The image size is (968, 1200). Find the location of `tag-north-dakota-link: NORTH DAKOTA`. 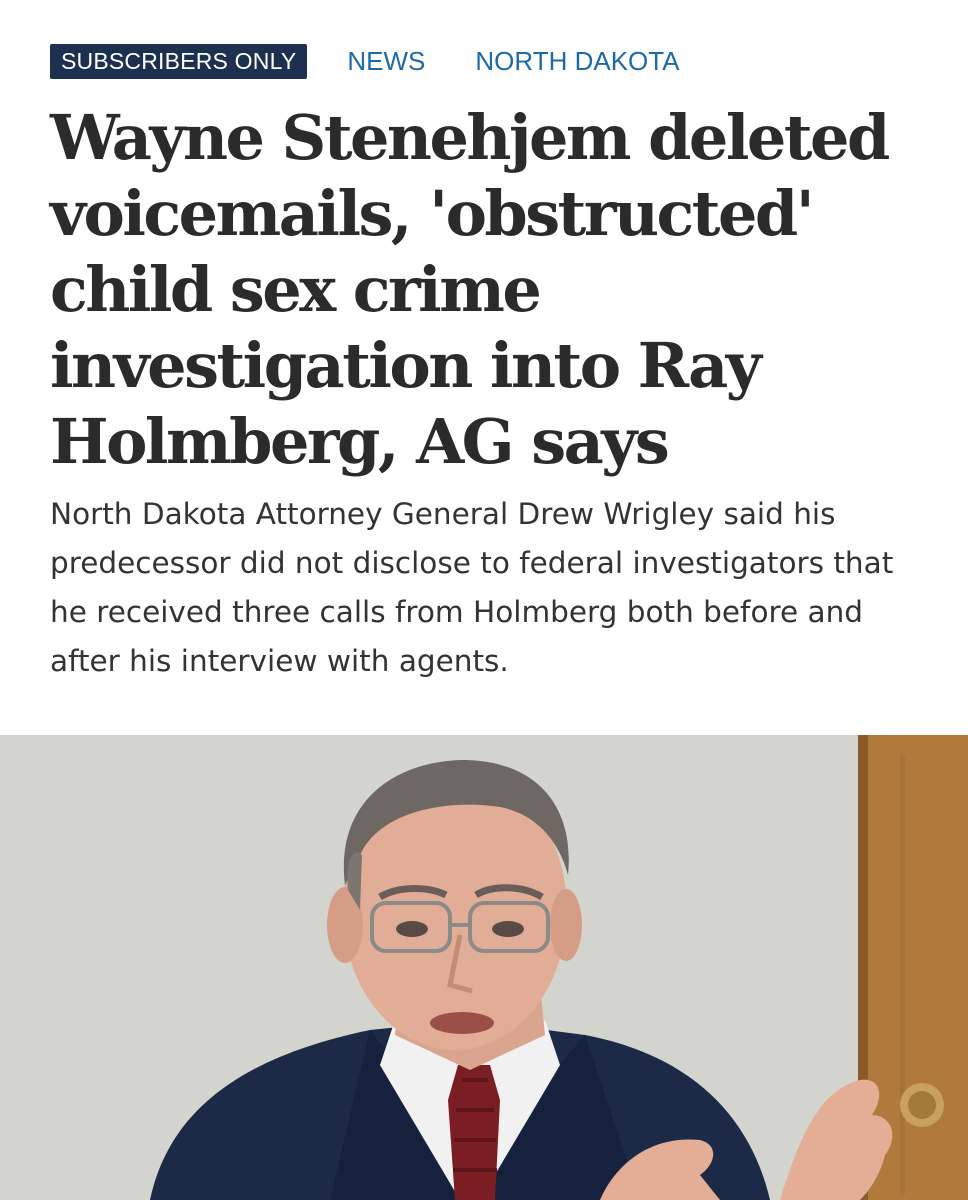

tag-north-dakota-link: NORTH DAKOTA is located at coordinates (577, 61).